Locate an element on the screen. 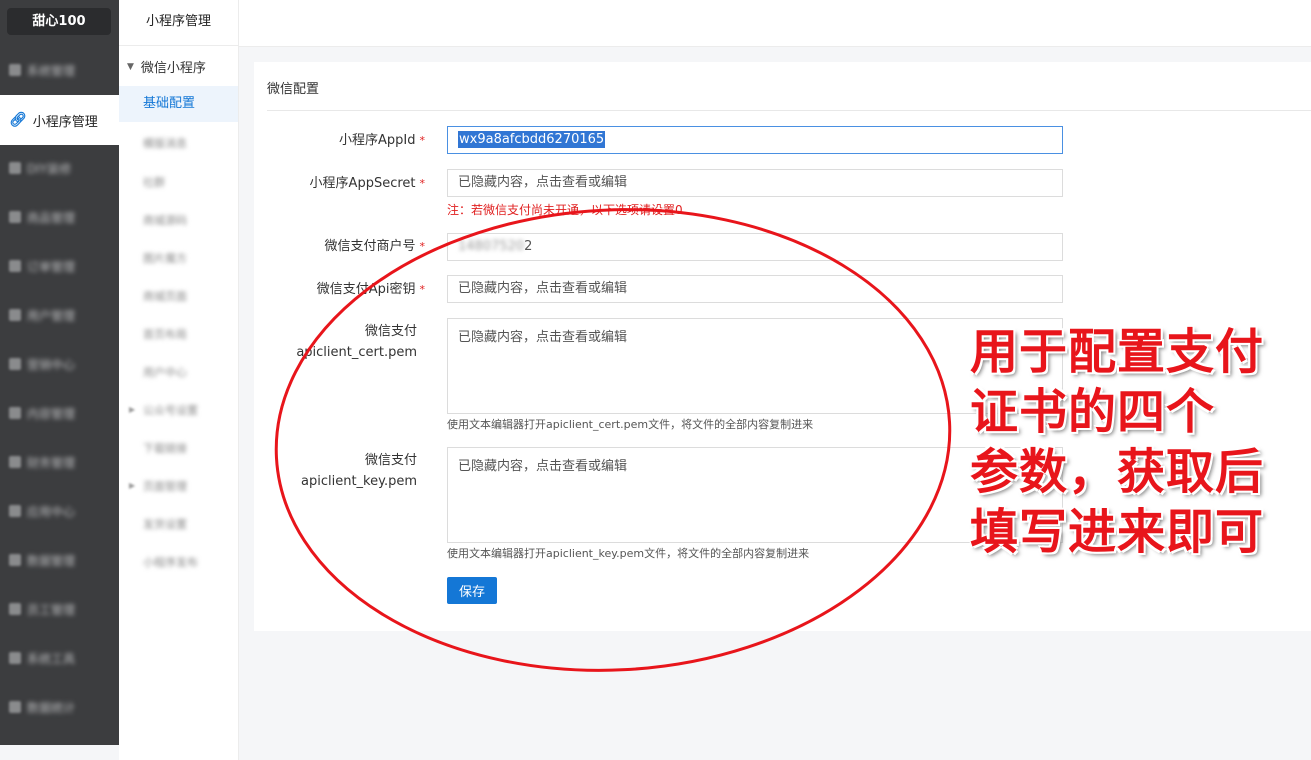  subnav-item: 用户中心 is located at coordinates (165, 372).